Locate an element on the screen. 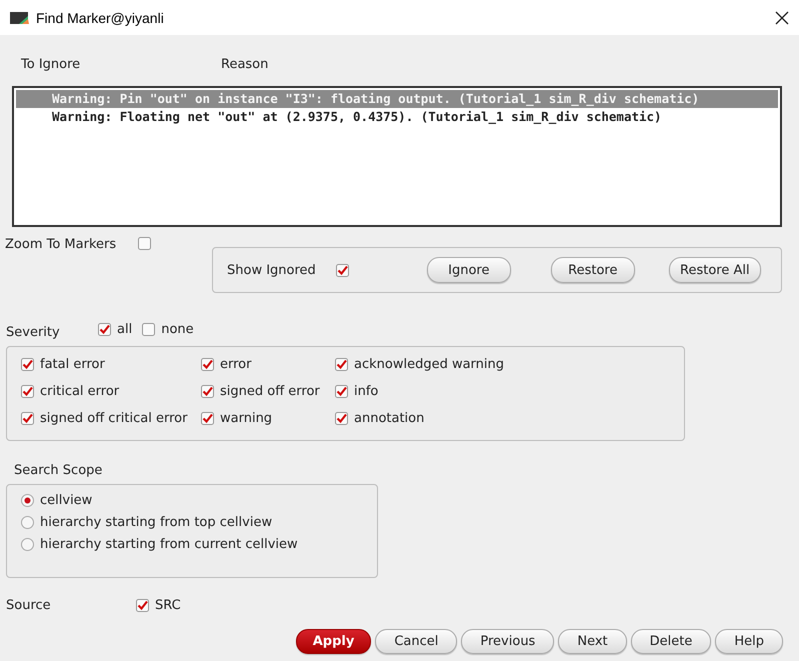  app-icon is located at coordinates (20, 18).